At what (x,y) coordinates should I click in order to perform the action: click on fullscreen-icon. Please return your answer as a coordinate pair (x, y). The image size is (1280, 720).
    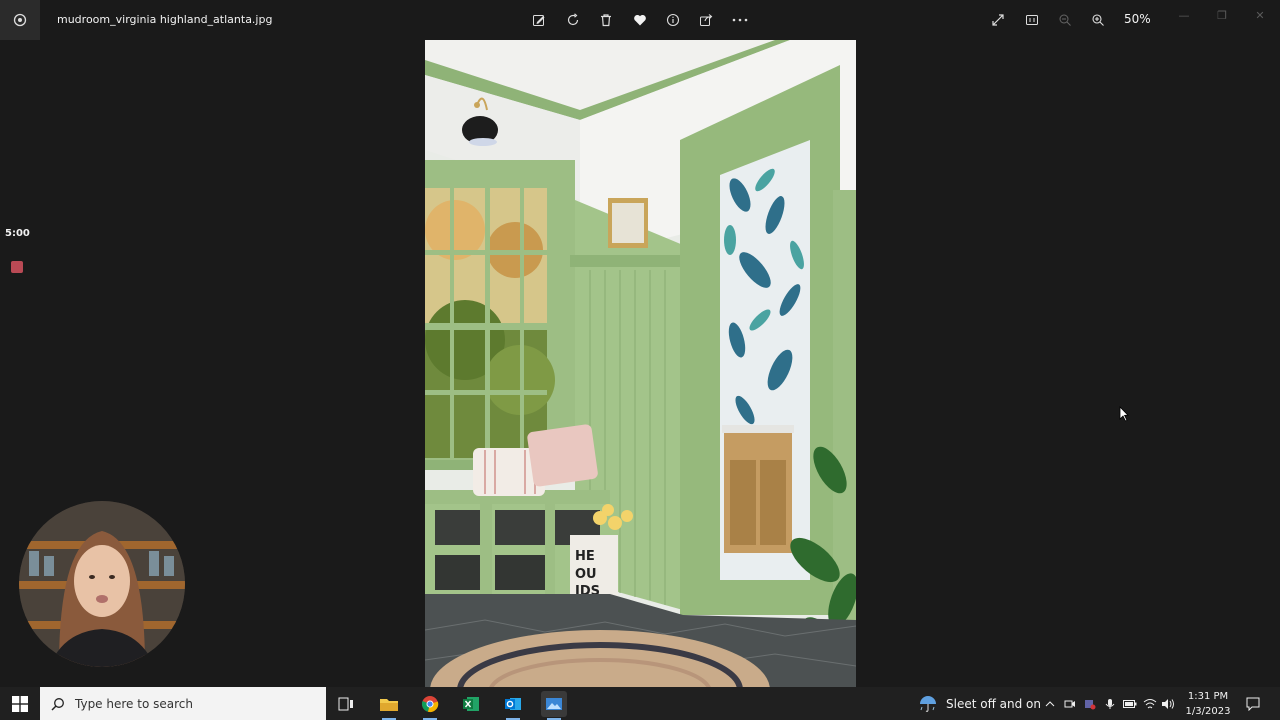
    Looking at the image, I should click on (998, 20).